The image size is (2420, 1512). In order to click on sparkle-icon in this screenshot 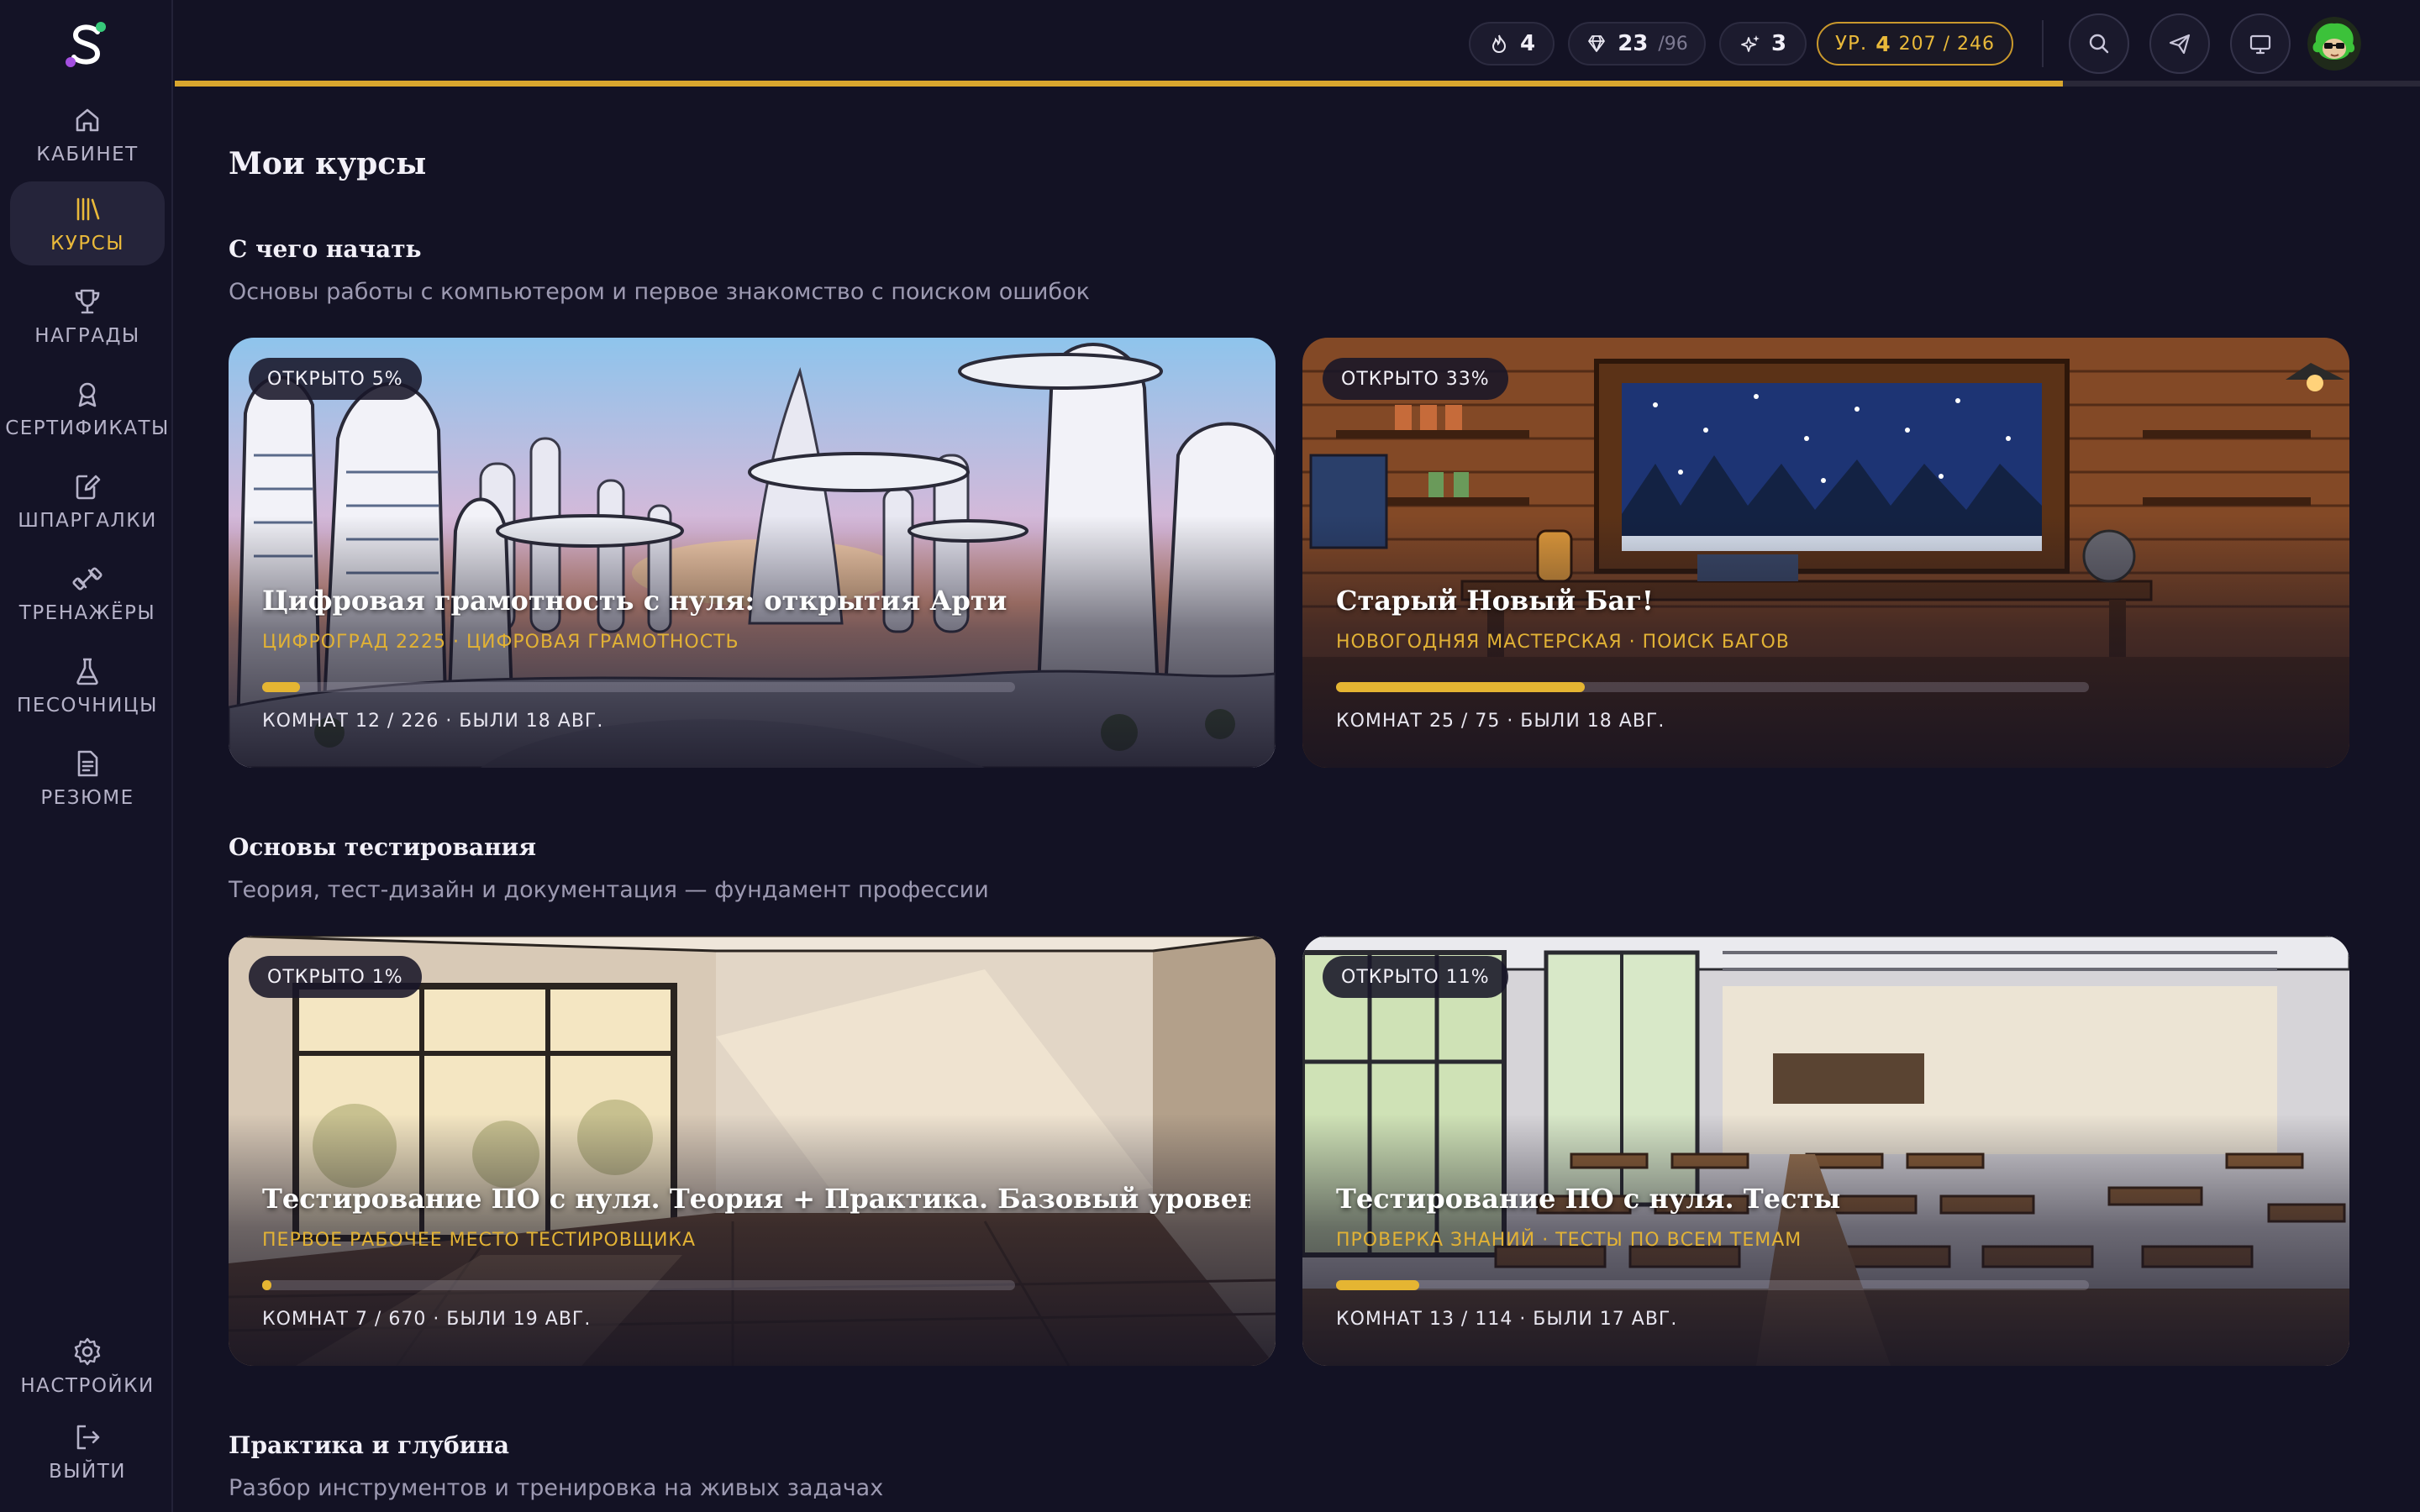, I will do `click(1750, 43)`.